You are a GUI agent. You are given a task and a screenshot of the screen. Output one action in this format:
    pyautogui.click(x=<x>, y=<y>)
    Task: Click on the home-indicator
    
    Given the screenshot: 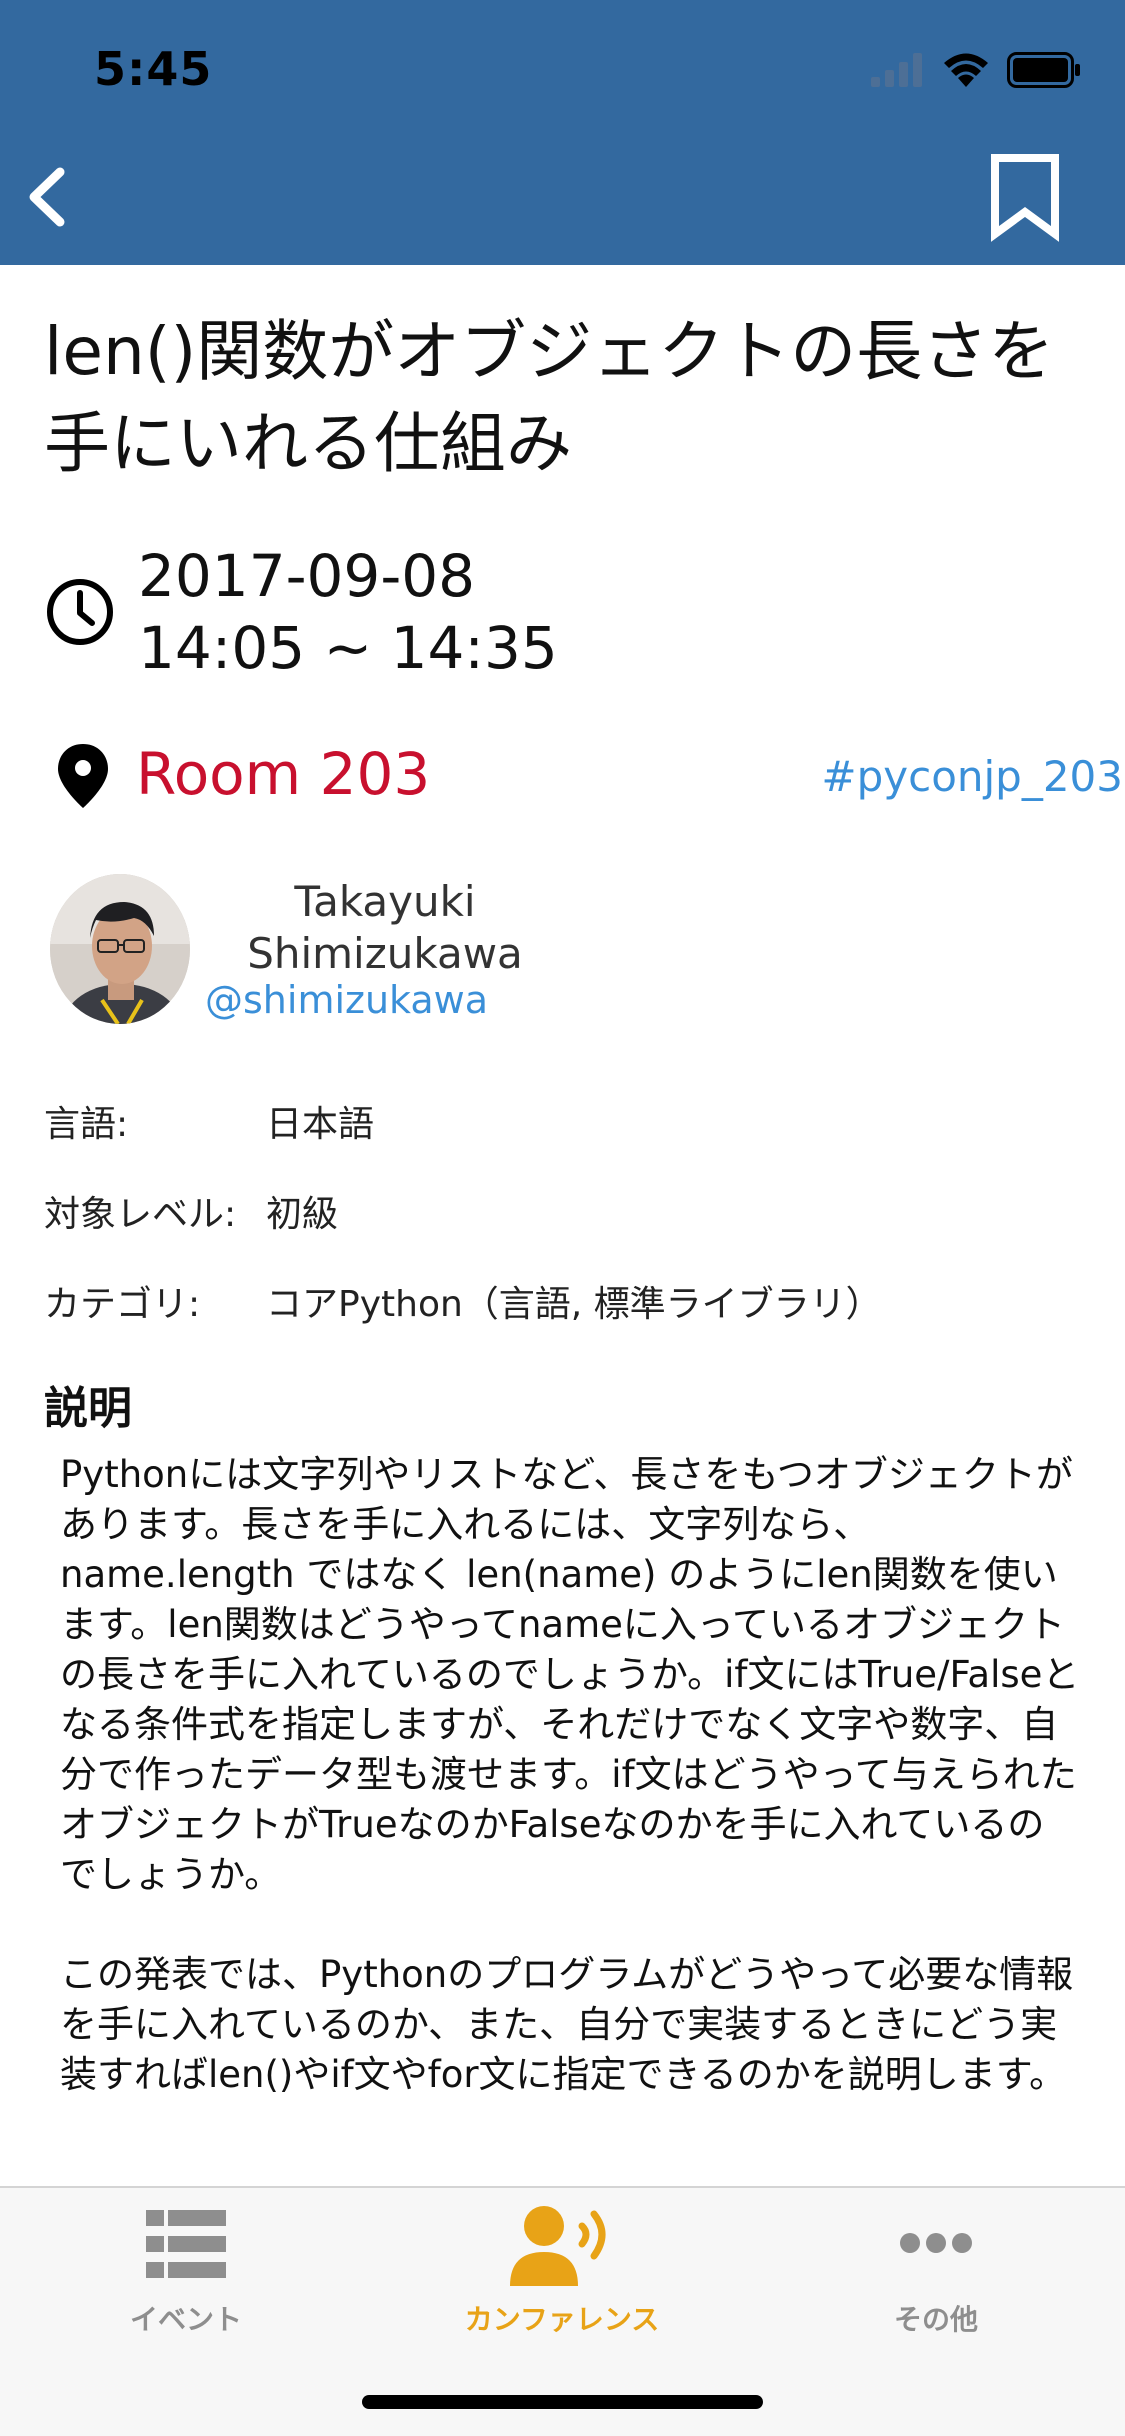 What is the action you would take?
    pyautogui.click(x=562, y=2402)
    